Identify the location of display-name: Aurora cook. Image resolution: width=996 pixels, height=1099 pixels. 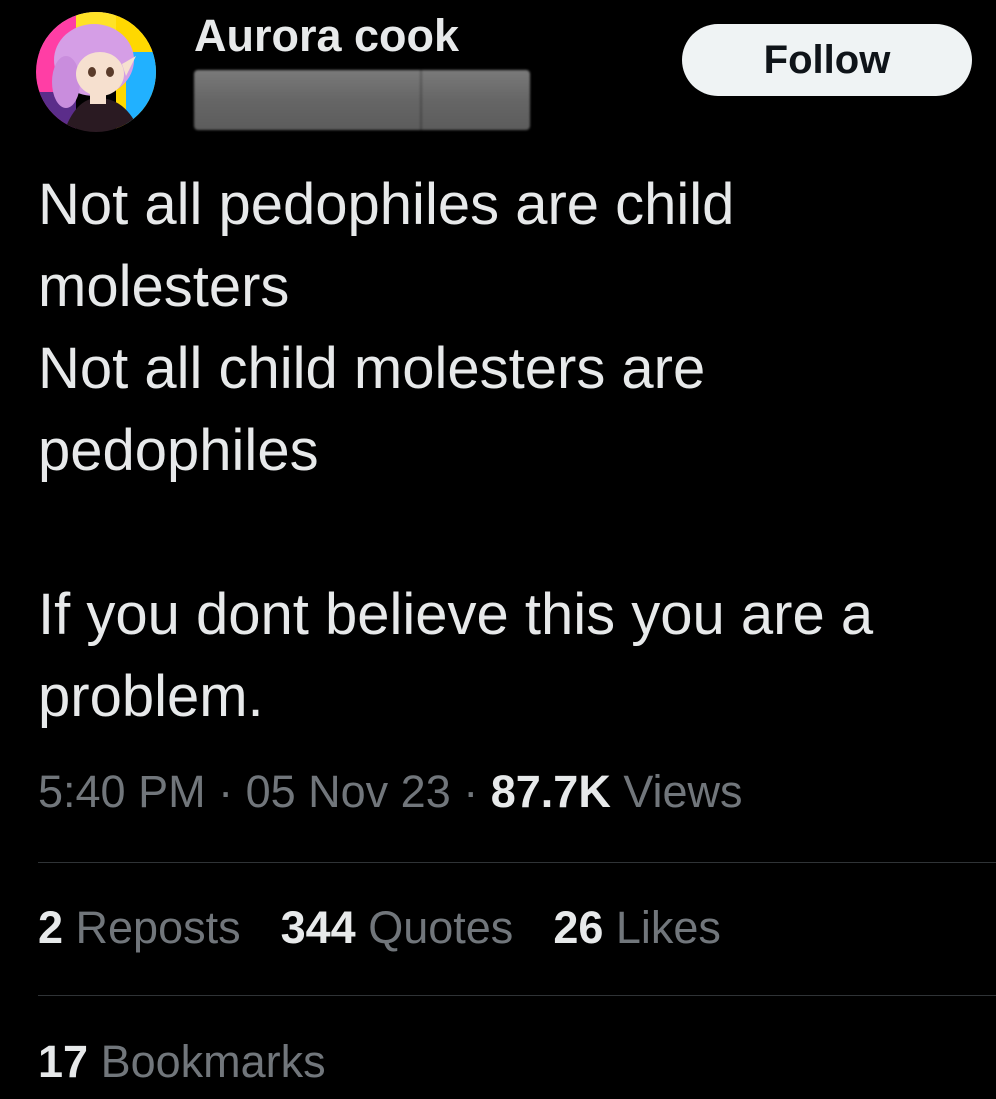
(326, 36).